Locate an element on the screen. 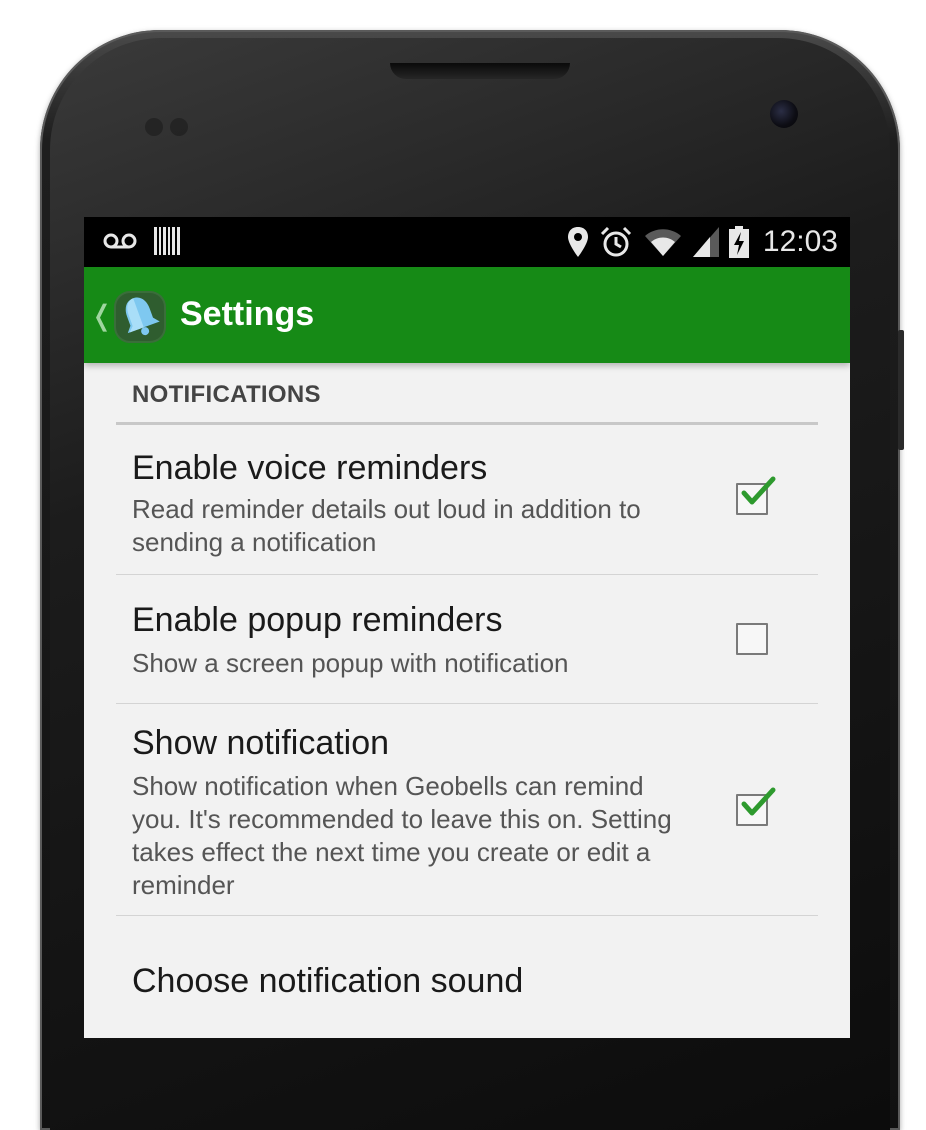  status-icons: 12:03 is located at coordinates (702, 242).